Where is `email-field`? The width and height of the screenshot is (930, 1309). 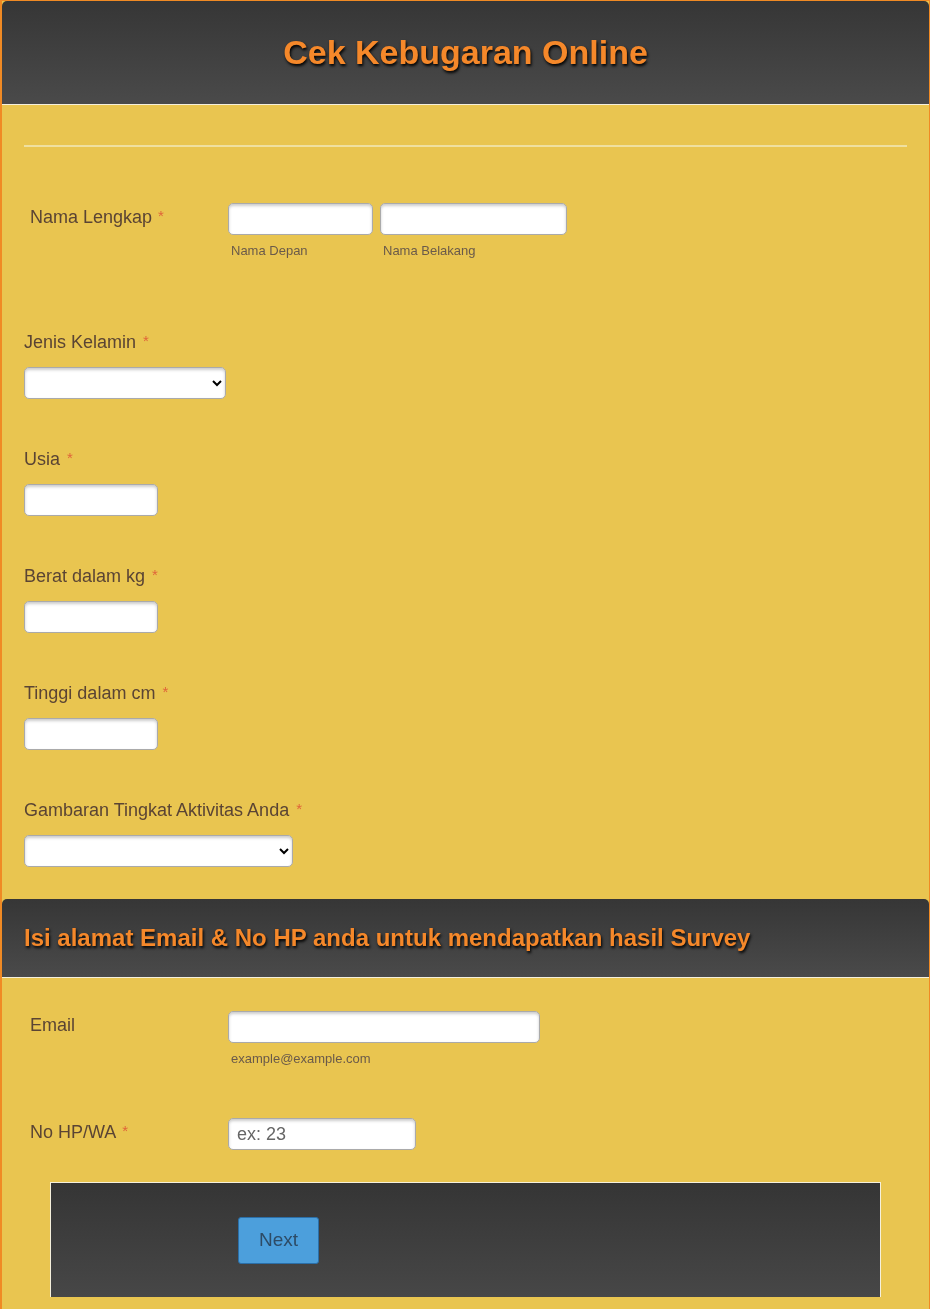
email-field is located at coordinates (384, 1027).